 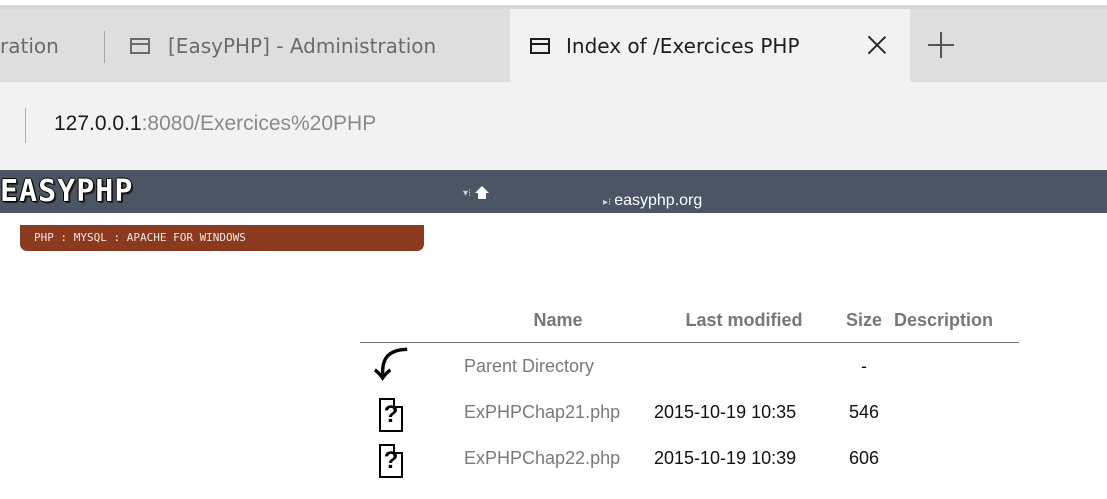 I want to click on name-cell: ExPHPChap22.php, so click(x=538, y=458).